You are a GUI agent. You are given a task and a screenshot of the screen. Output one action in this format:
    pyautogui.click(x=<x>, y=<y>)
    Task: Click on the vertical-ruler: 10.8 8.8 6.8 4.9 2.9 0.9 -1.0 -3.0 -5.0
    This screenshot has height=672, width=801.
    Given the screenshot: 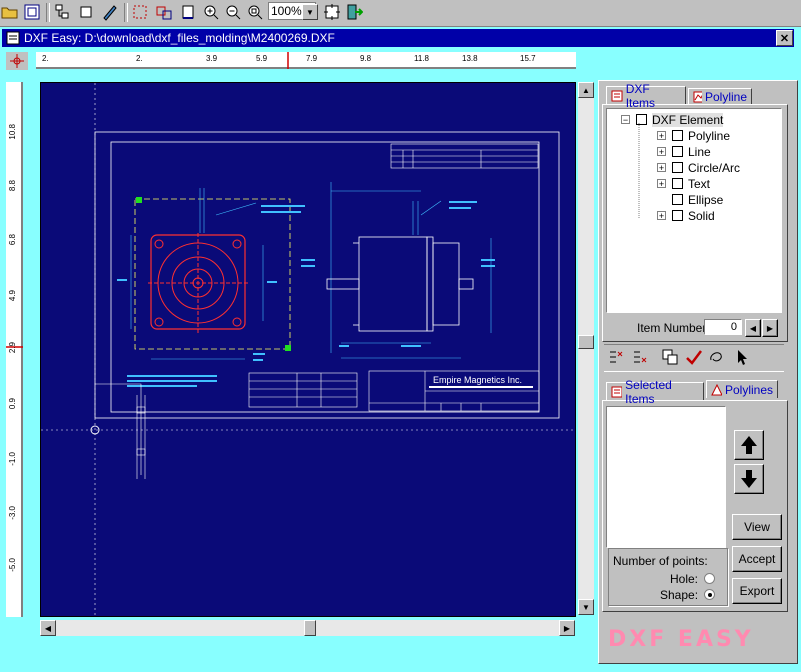 What is the action you would take?
    pyautogui.click(x=14, y=349)
    